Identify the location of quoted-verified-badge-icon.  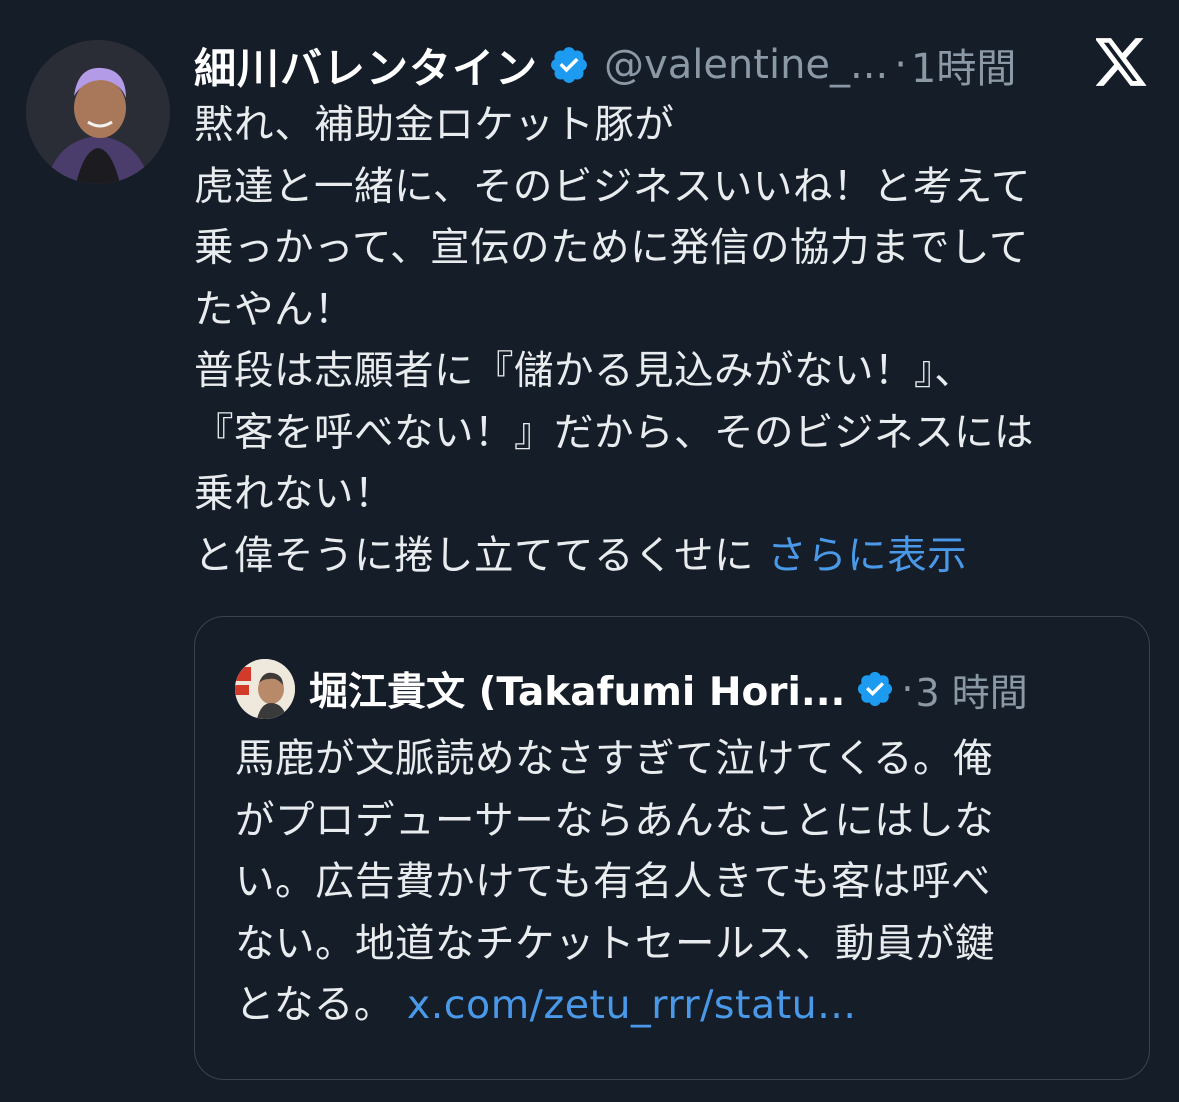
(875, 689).